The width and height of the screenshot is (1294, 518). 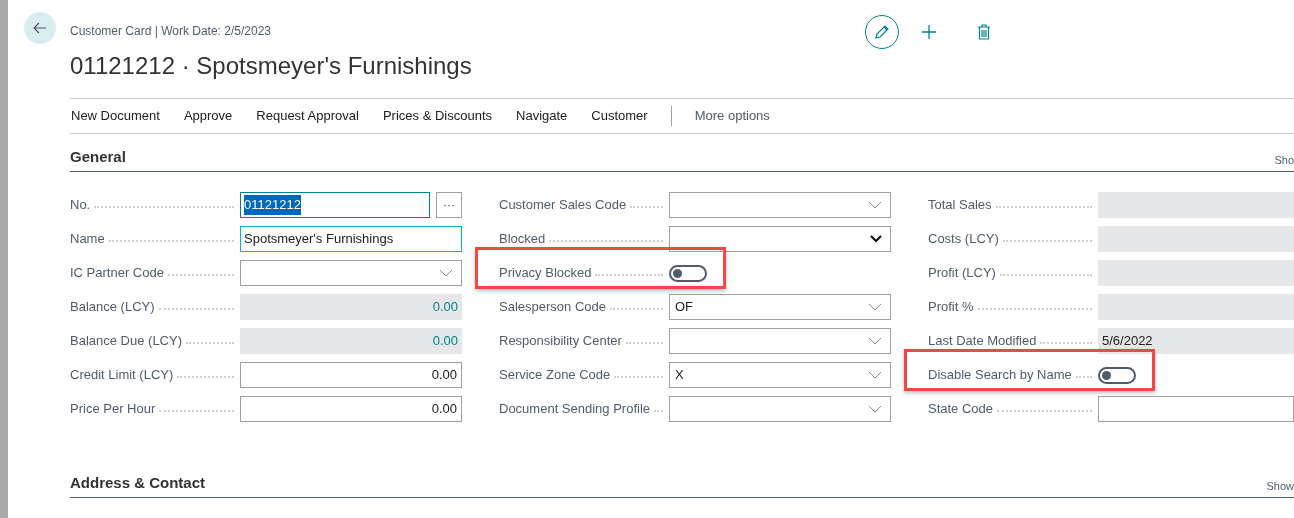 I want to click on field-label: Price Per Hour, so click(x=113, y=409).